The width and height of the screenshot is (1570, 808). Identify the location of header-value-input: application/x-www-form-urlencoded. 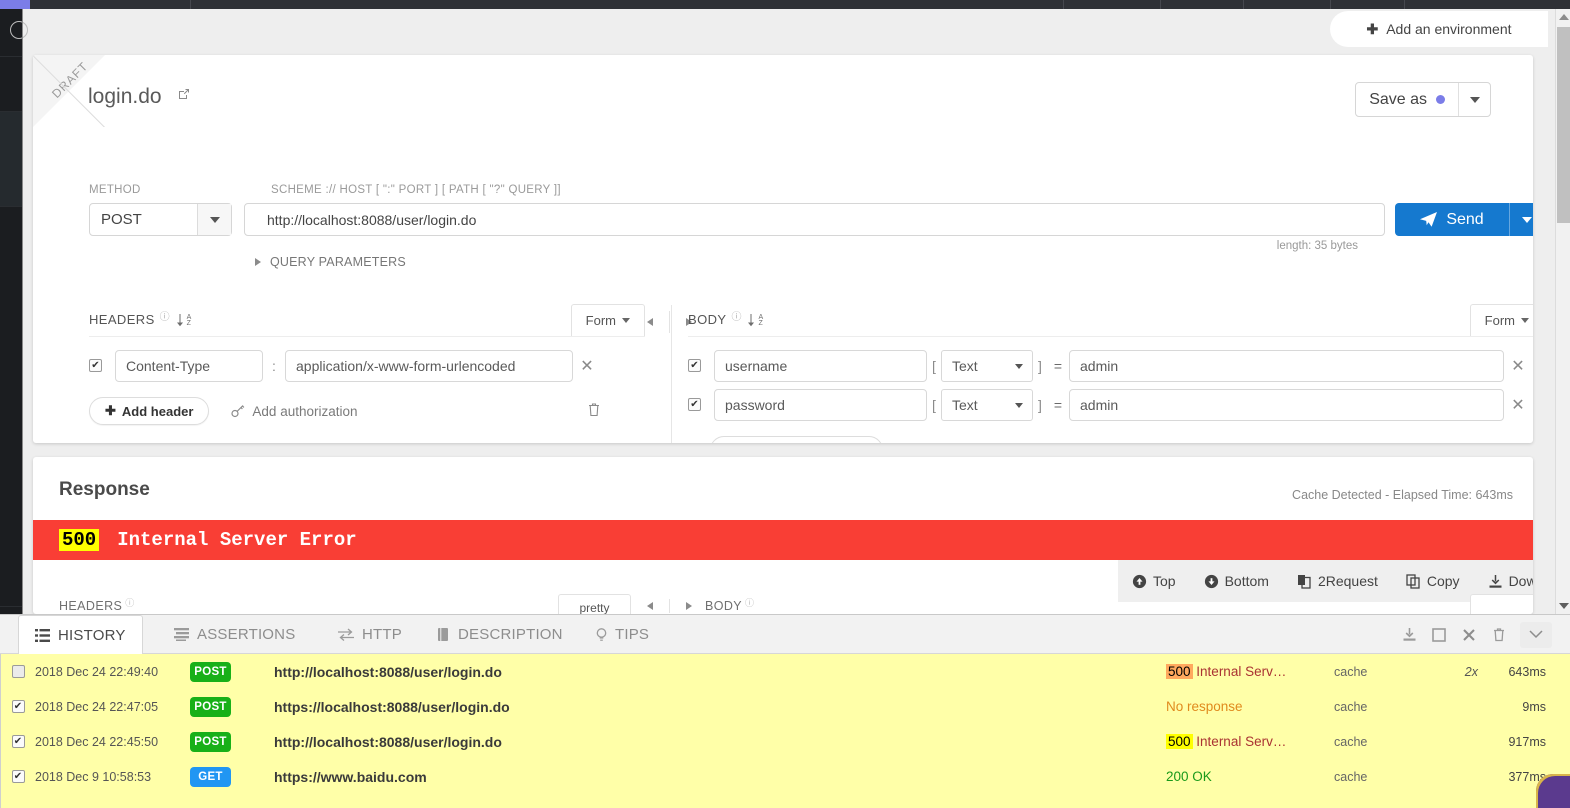
(429, 365).